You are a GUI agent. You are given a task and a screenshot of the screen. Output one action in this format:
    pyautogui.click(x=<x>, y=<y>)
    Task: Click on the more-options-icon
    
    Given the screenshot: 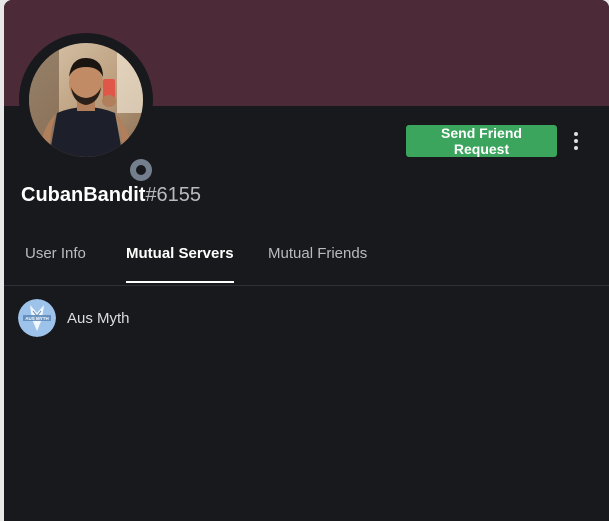 What is the action you would take?
    pyautogui.click(x=576, y=141)
    